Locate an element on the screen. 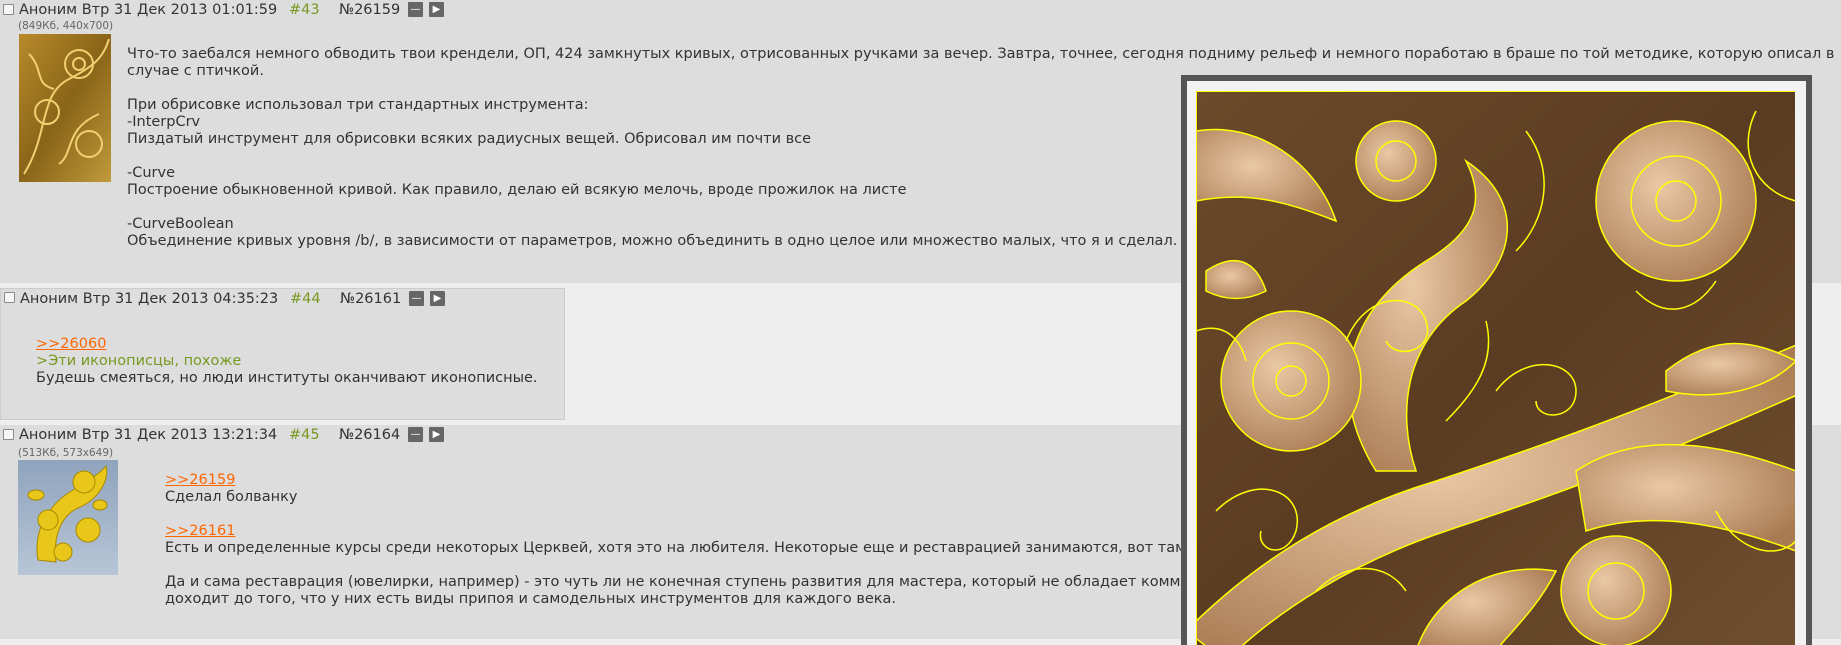  post-number: №26161 is located at coordinates (370, 299).